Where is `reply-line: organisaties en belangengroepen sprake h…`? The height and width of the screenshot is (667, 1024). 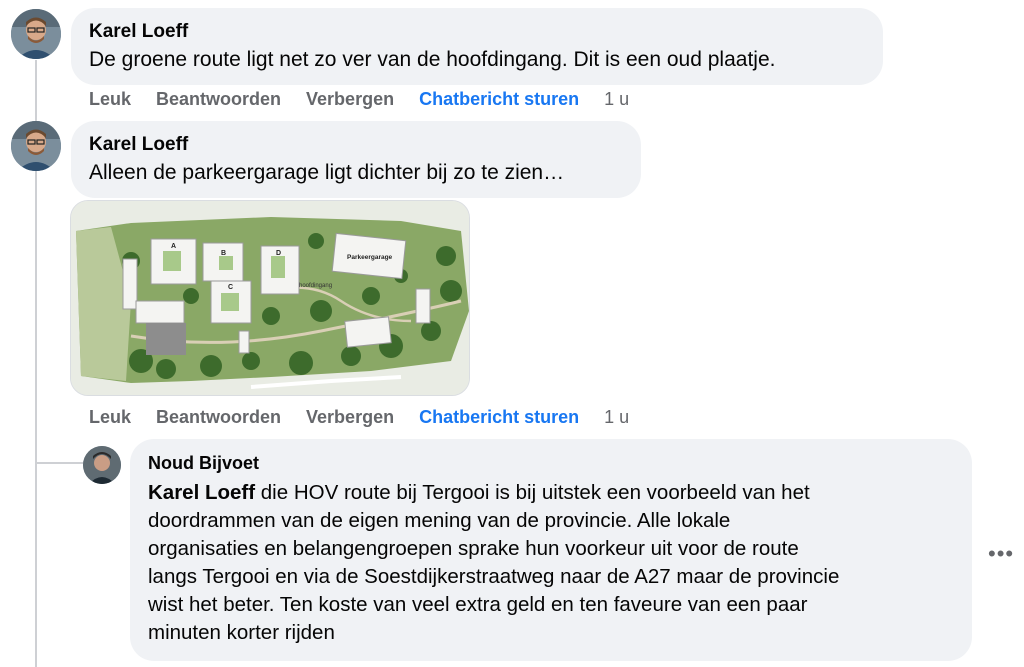
reply-line: organisaties en belangengroepen sprake h… is located at coordinates (473, 548).